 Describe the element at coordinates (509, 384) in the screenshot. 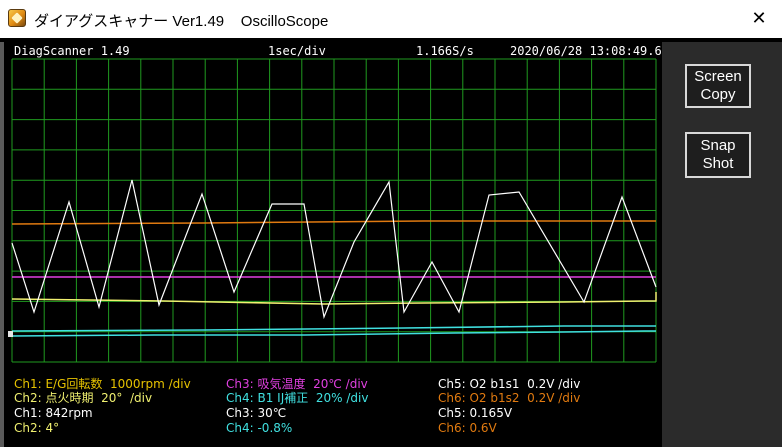

I see `legend-ch5-scale: Ch5: O2 b1s1 0.2V /div` at that location.